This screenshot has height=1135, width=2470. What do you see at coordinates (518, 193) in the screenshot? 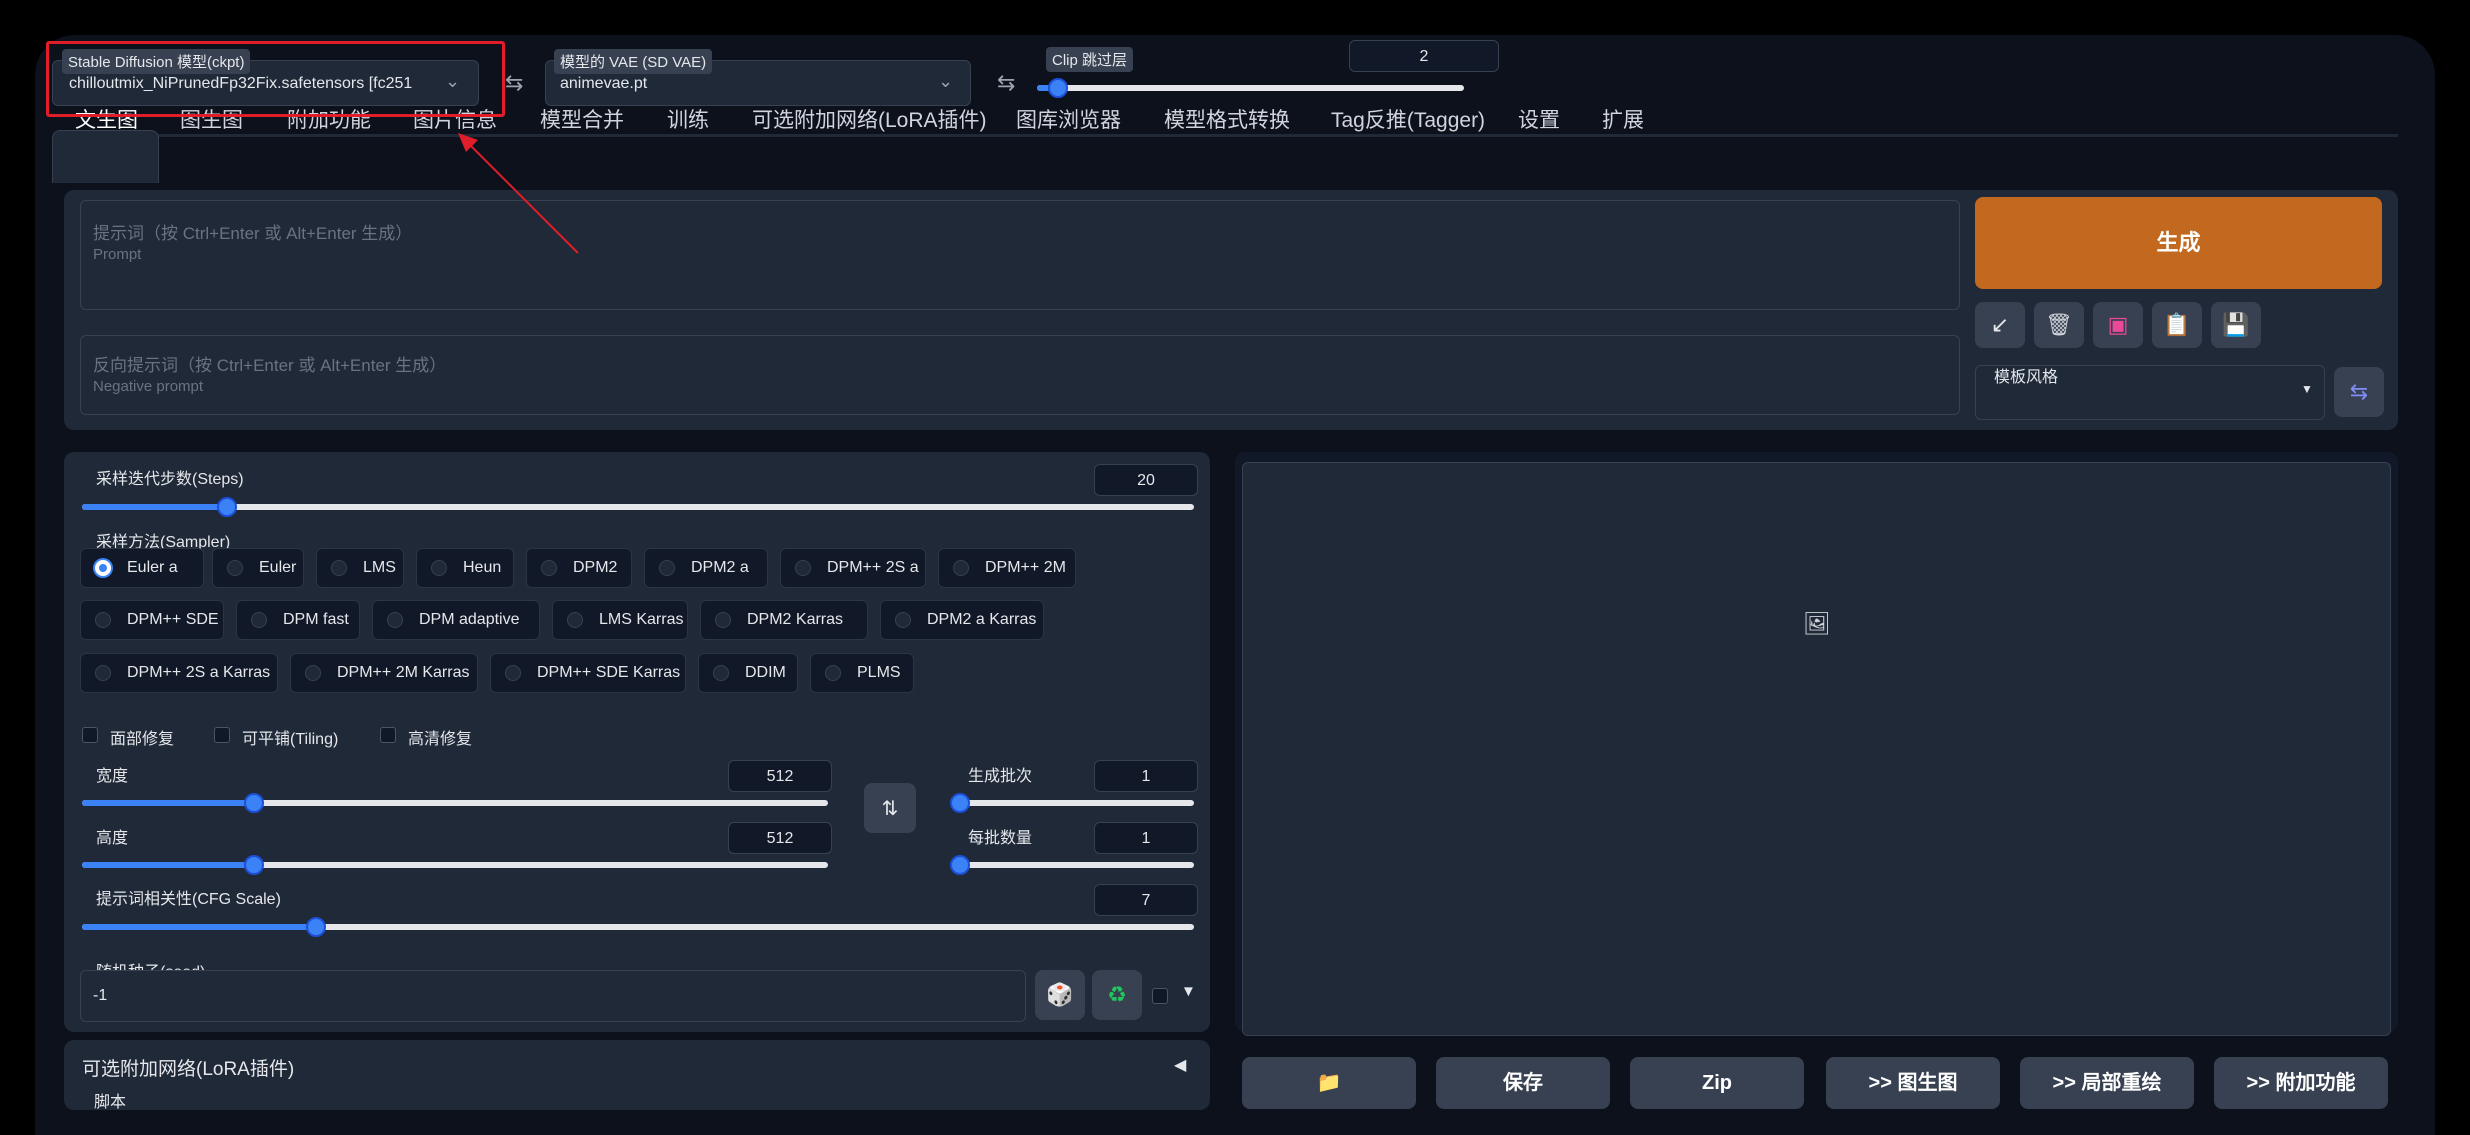
I see `annotation-arrow` at bounding box center [518, 193].